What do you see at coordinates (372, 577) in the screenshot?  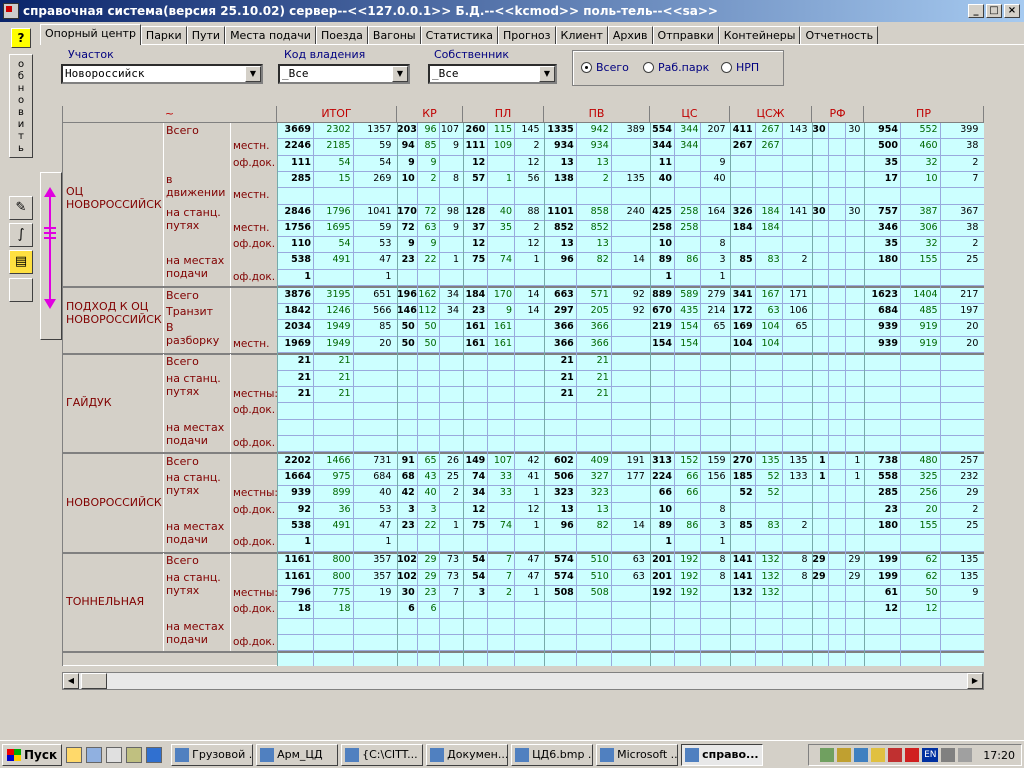 I see `grid-cell: 357` at bounding box center [372, 577].